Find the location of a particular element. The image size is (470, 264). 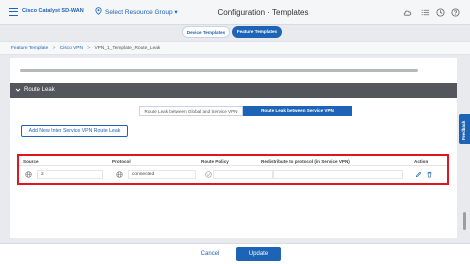

feedback-tab: Feedback is located at coordinates (464, 129).